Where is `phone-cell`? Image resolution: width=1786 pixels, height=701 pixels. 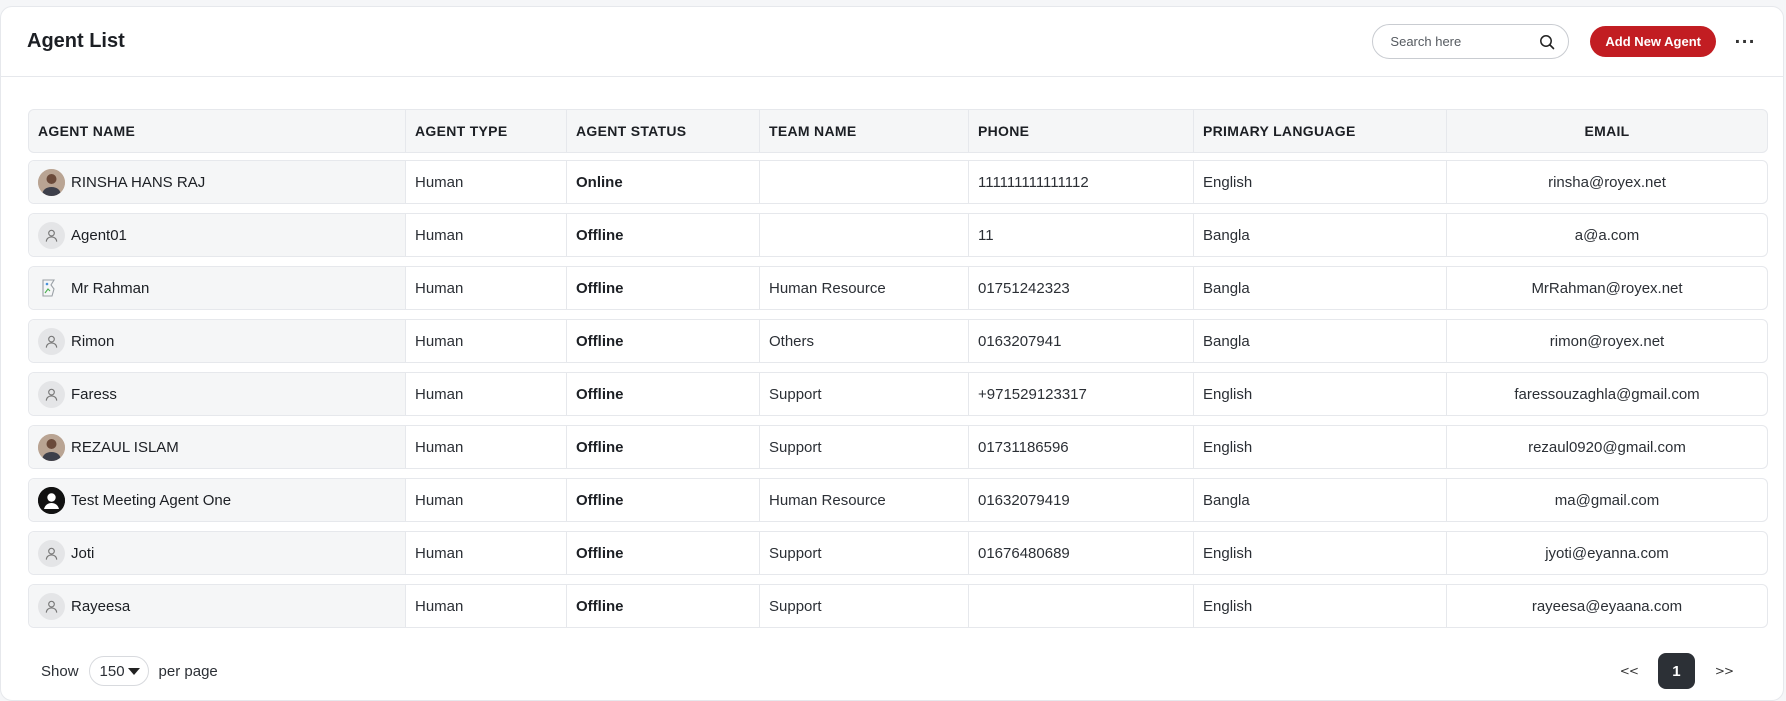 phone-cell is located at coordinates (1080, 606).